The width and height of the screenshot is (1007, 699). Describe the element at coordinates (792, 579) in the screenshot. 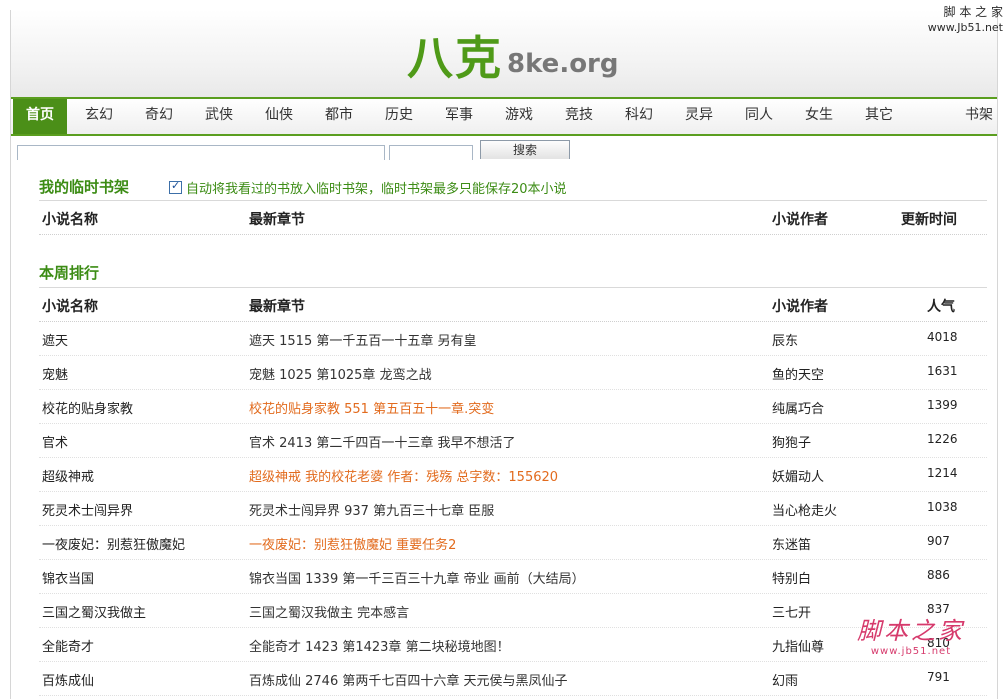

I see `author-name: 特别白` at that location.